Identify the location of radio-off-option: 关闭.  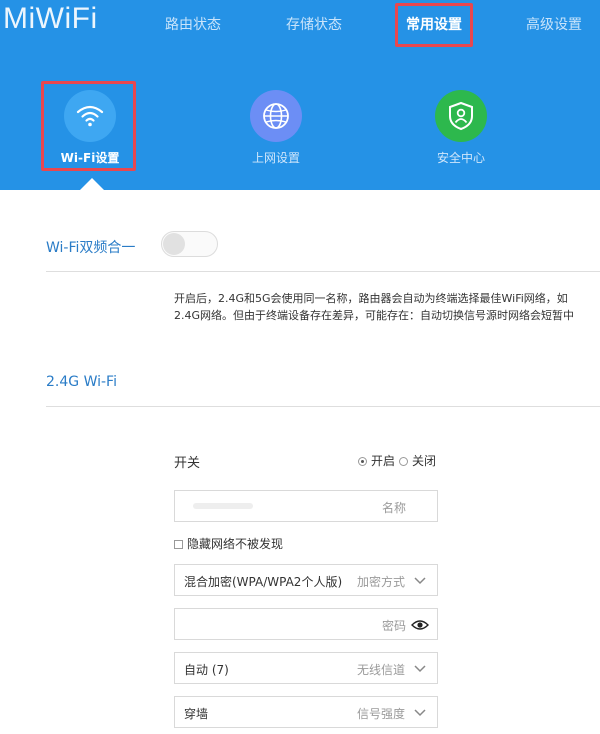
(417, 460).